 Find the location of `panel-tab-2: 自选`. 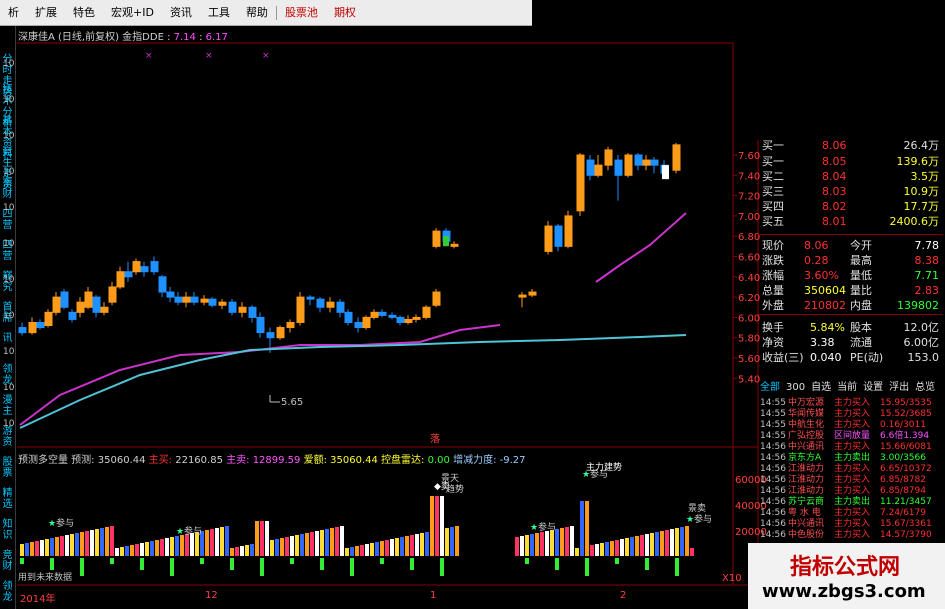

panel-tab-2: 自选 is located at coordinates (821, 387).